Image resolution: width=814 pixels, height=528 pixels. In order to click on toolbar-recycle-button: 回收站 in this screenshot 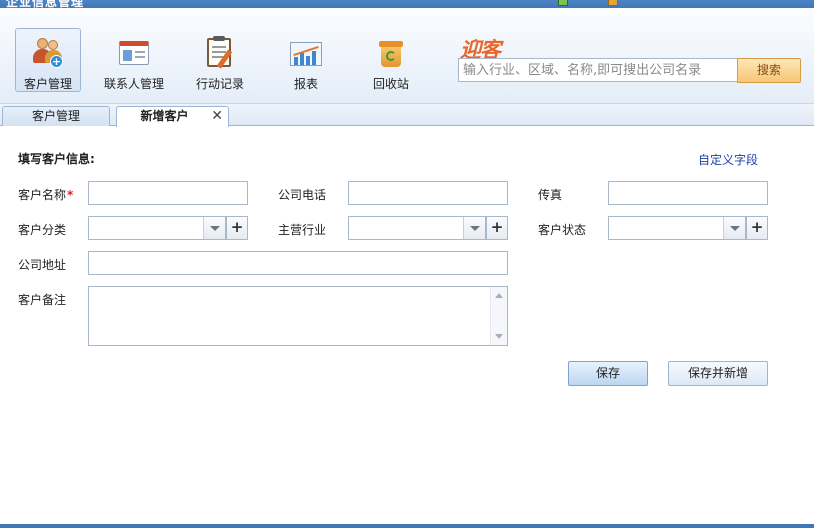, I will do `click(391, 60)`.